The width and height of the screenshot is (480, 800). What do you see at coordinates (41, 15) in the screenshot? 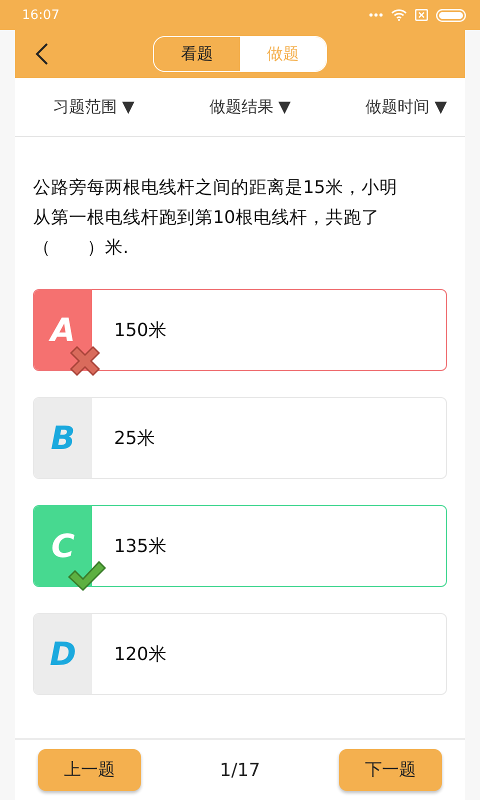
I see `status-time: 16:07` at bounding box center [41, 15].